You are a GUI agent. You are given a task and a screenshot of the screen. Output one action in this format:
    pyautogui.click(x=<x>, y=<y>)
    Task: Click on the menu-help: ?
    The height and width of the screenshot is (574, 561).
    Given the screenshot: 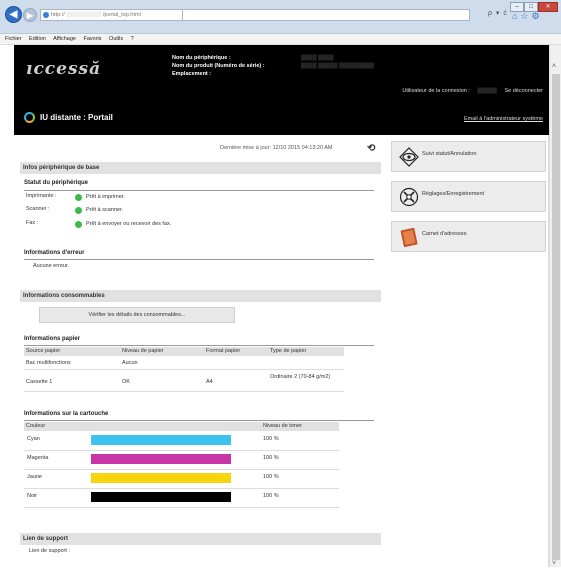 What is the action you would take?
    pyautogui.click(x=132, y=39)
    